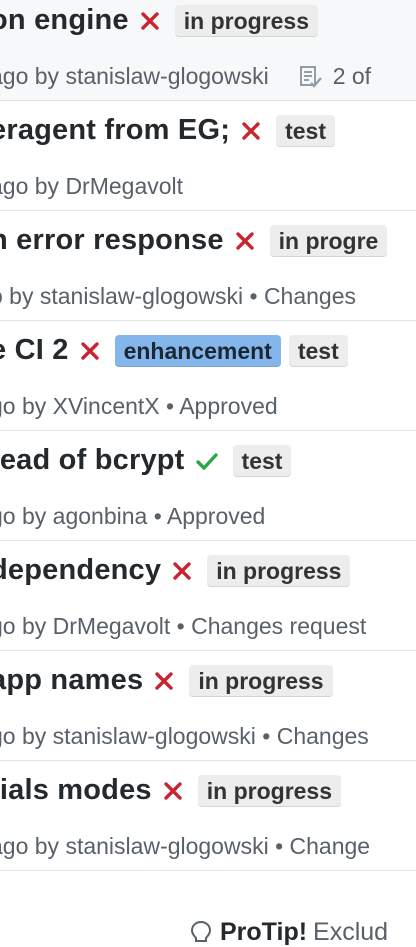  I want to click on label-enhancement: enhancement, so click(197, 350).